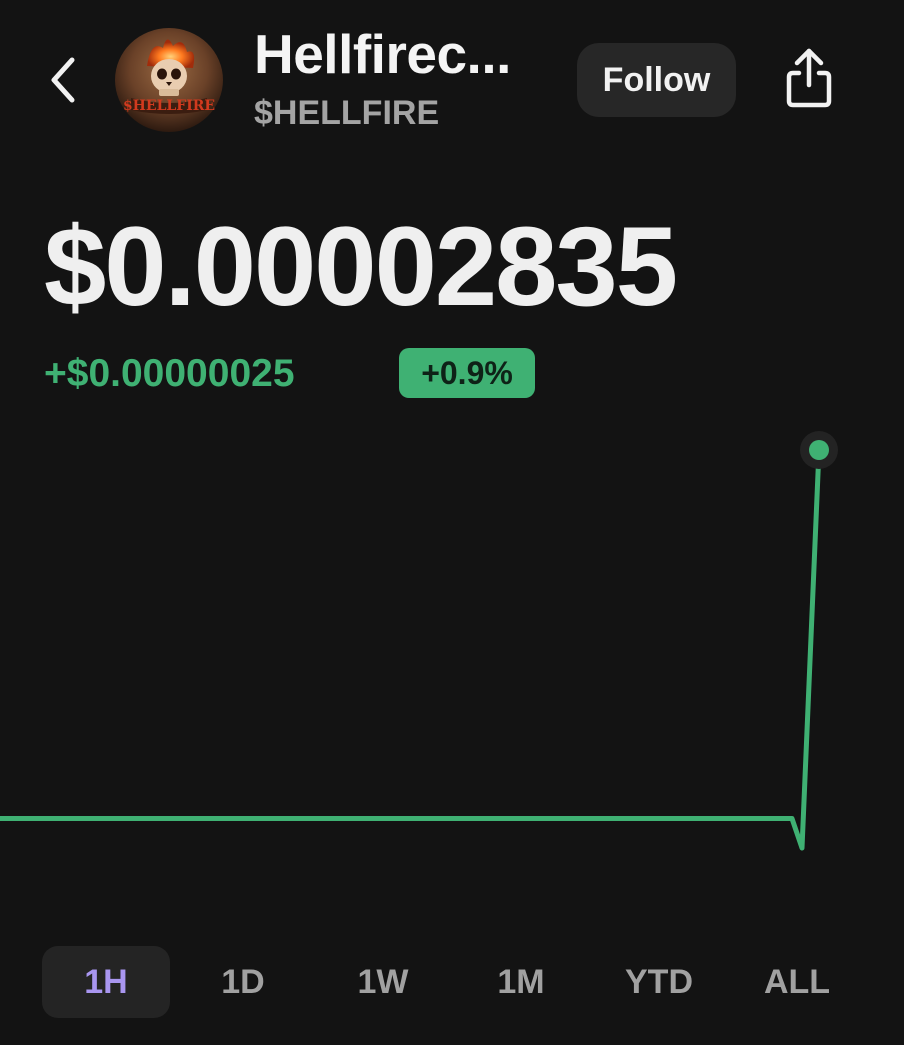 The width and height of the screenshot is (904, 1045). I want to click on chevron-left-icon, so click(63, 80).